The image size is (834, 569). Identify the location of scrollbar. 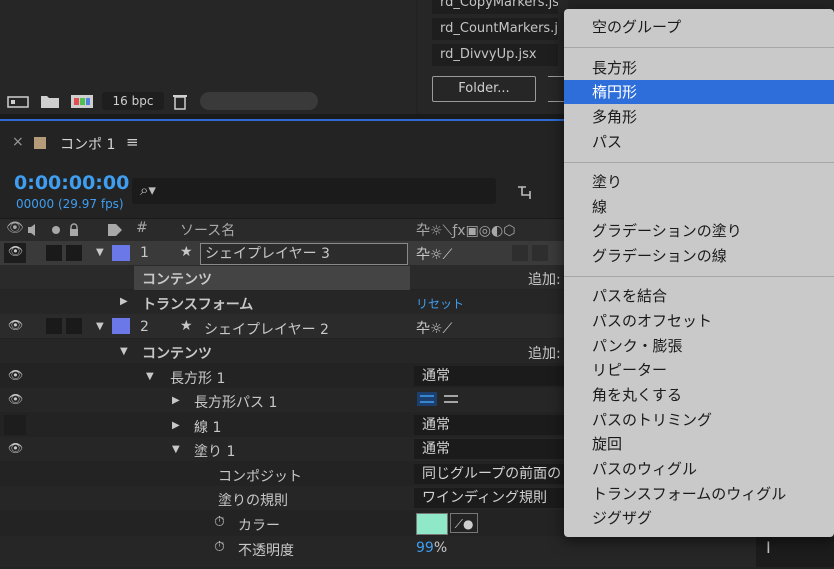
(259, 101).